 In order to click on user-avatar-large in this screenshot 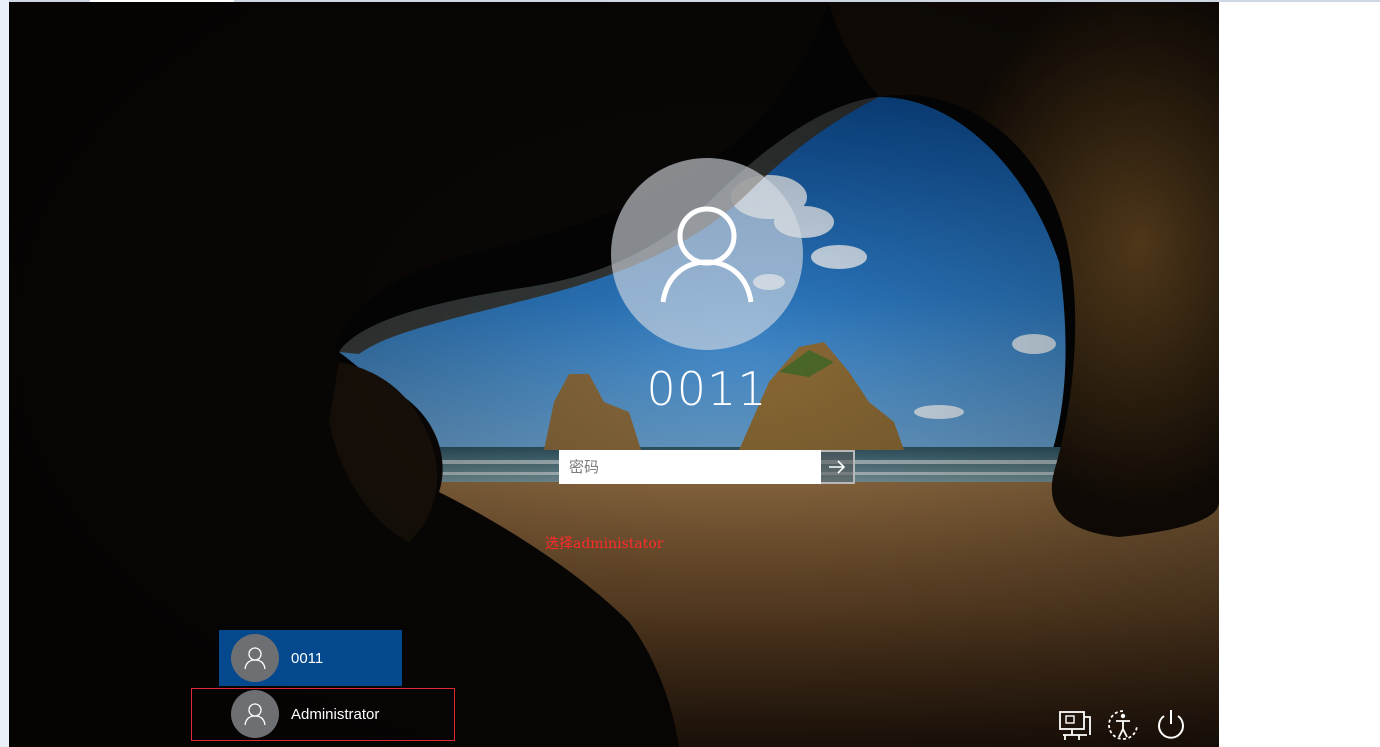, I will do `click(707, 254)`.